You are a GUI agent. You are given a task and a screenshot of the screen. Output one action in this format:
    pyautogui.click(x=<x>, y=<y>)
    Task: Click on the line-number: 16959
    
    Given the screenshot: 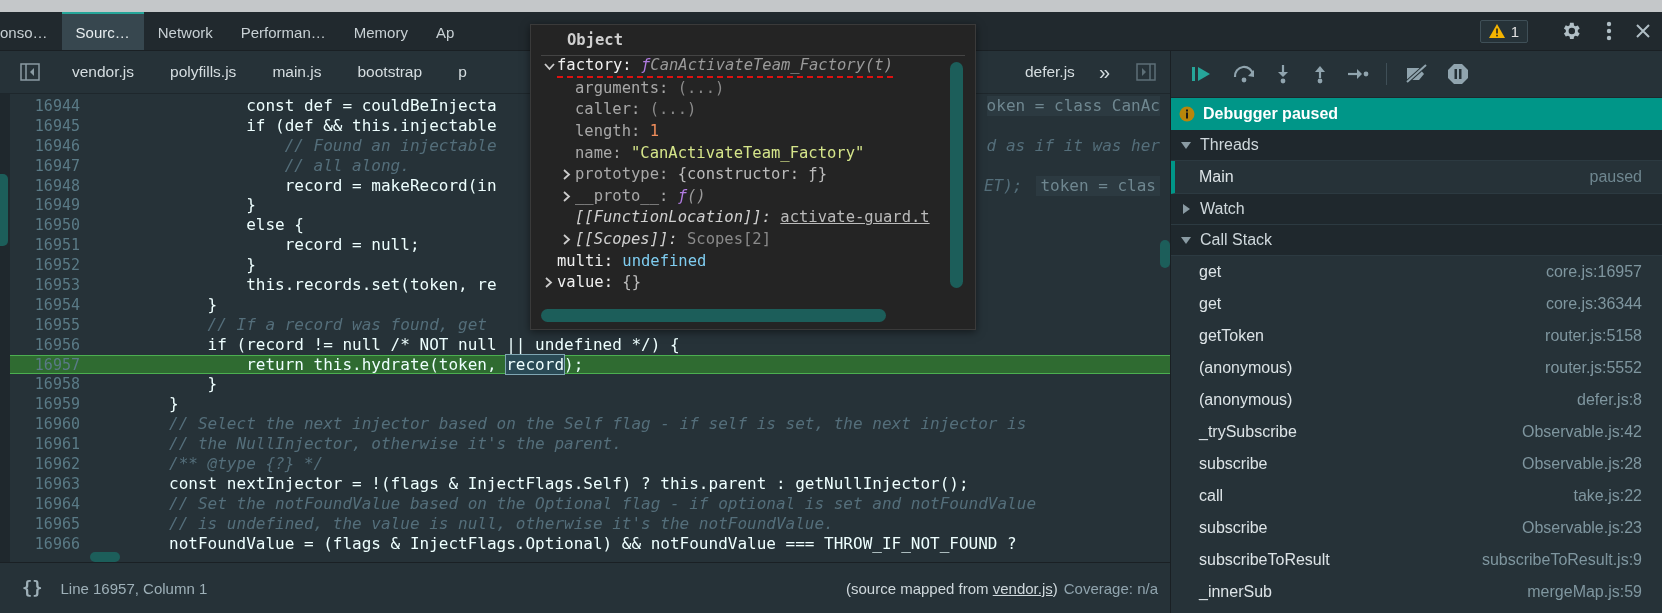 What is the action you would take?
    pyautogui.click(x=57, y=404)
    